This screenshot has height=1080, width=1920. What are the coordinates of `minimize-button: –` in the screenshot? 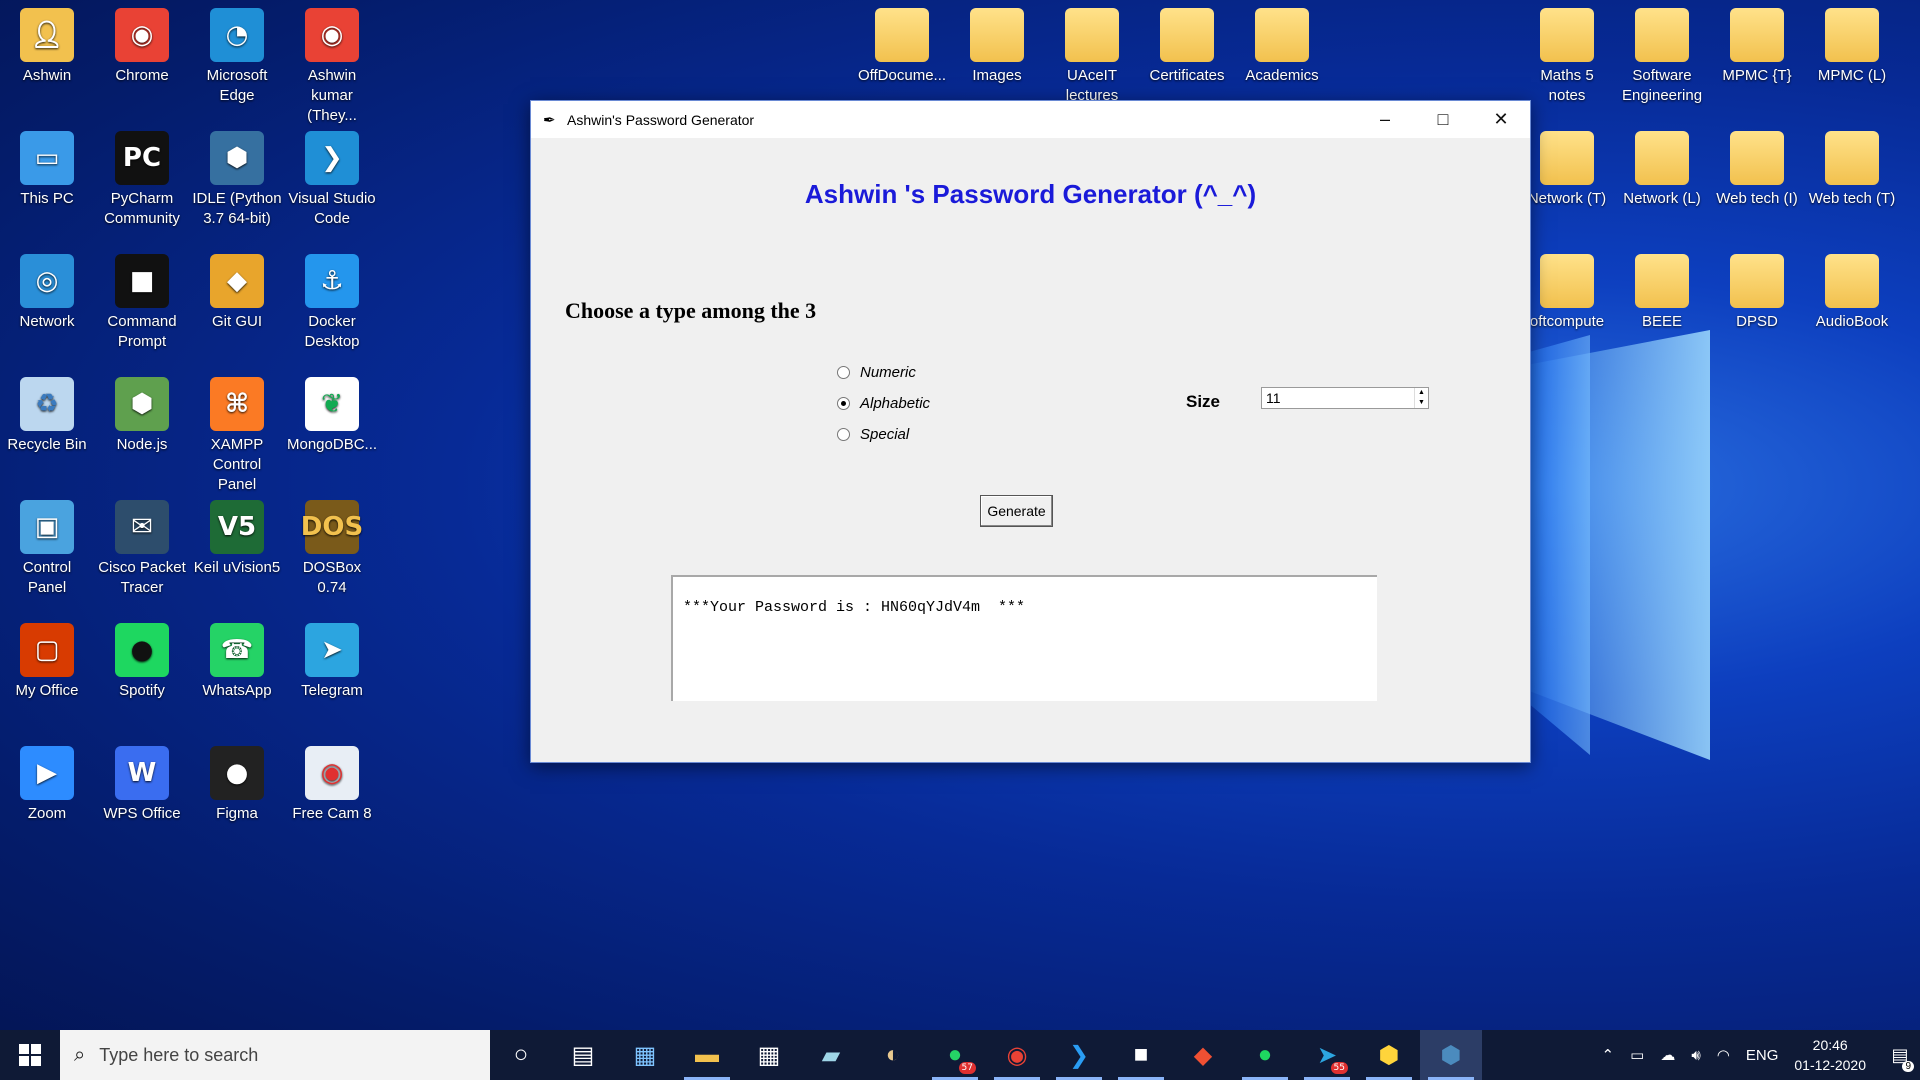 It's located at (1385, 119).